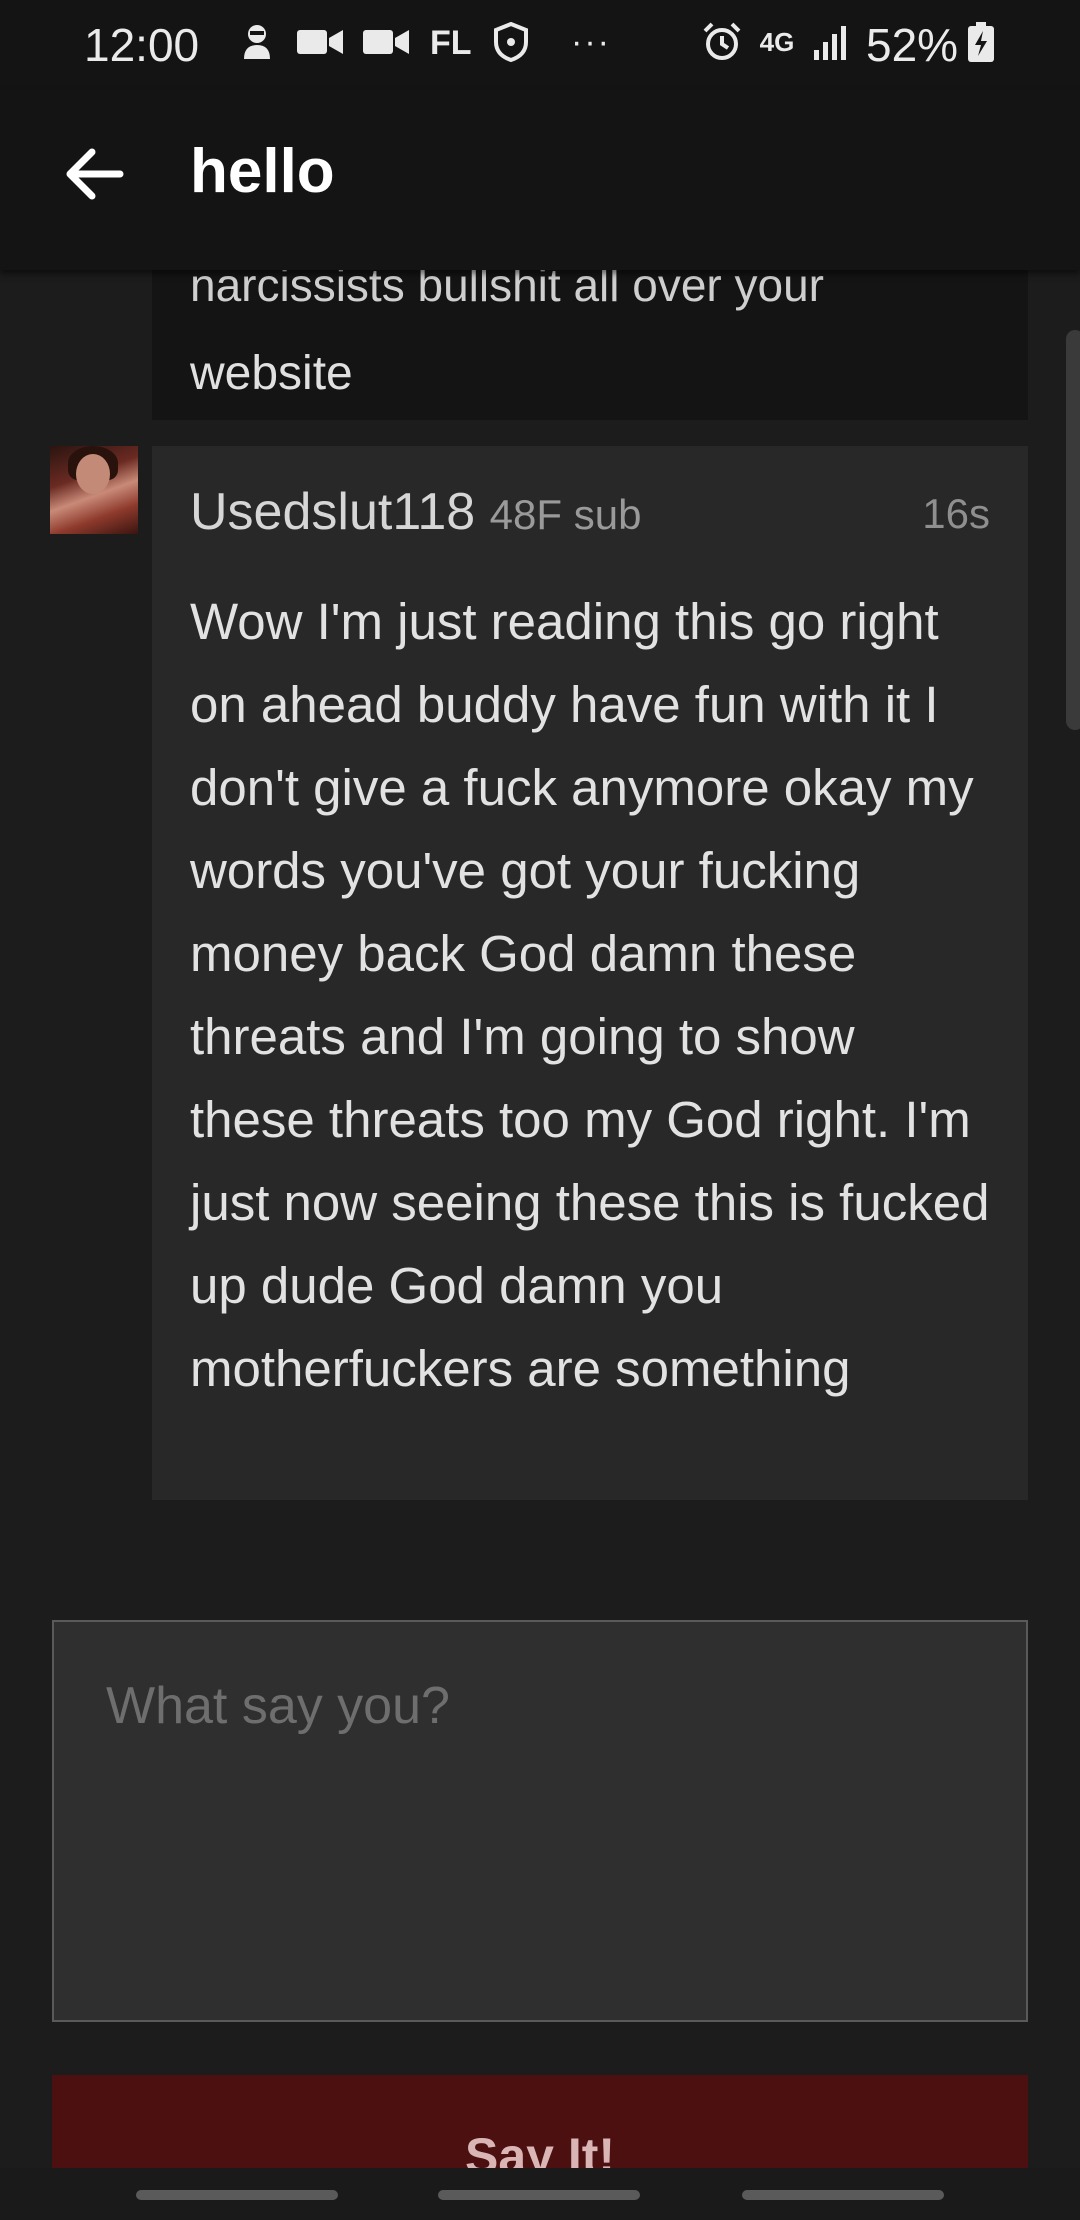 Image resolution: width=1080 pixels, height=2220 pixels. What do you see at coordinates (777, 41) in the screenshot?
I see `network-icon: 4G` at bounding box center [777, 41].